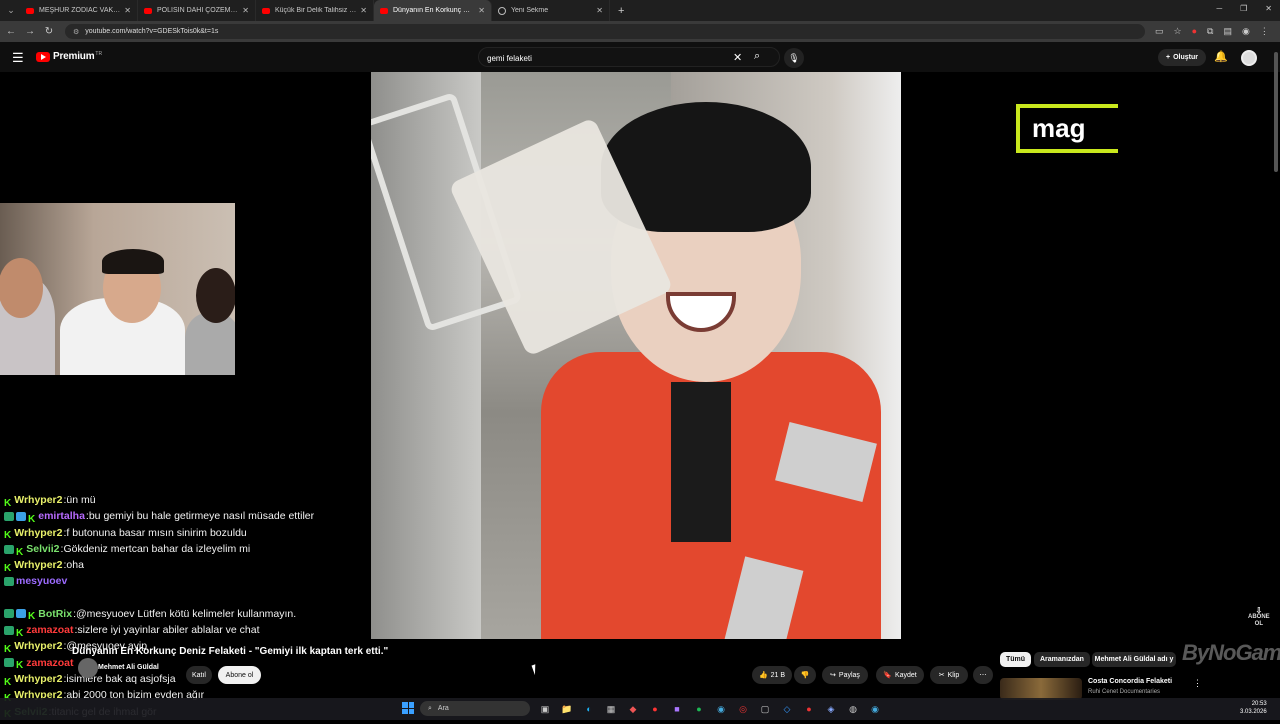 The width and height of the screenshot is (1280, 724). Describe the element at coordinates (677, 709) in the screenshot. I see `app-icon-3: ■` at that location.